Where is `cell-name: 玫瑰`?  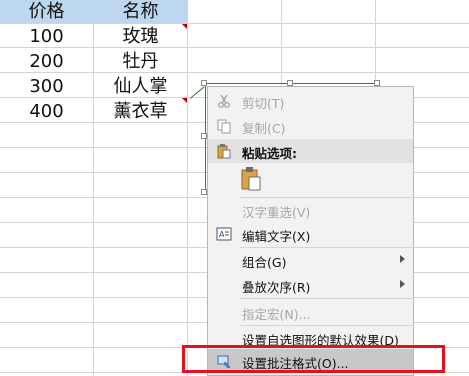 cell-name: 玫瑰 is located at coordinates (140, 36).